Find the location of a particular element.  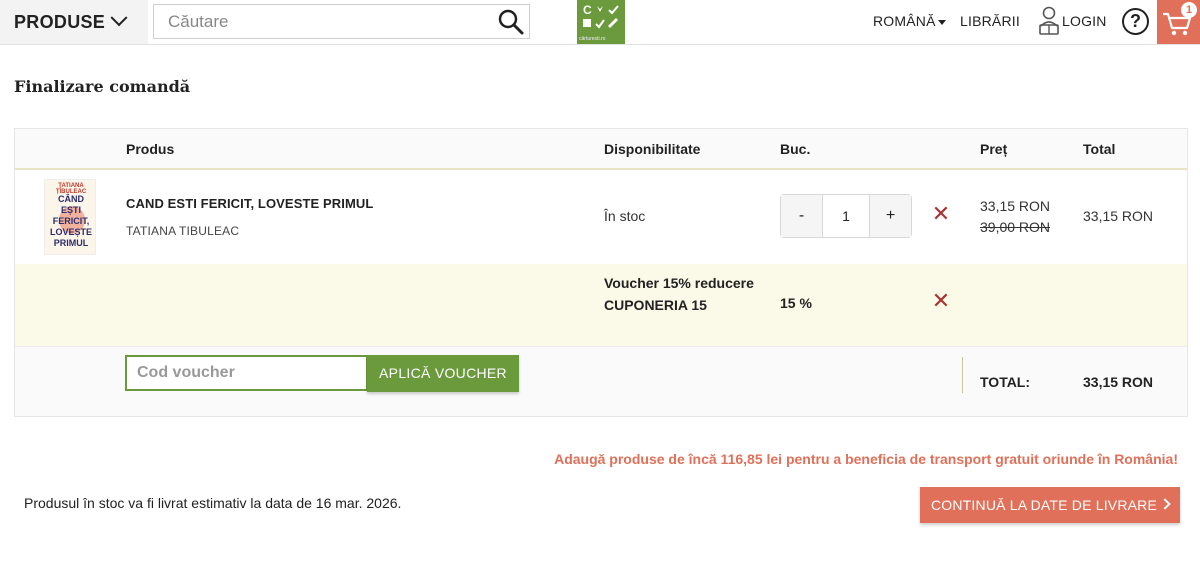

products-menu-button: PRODUSE is located at coordinates (74, 22).